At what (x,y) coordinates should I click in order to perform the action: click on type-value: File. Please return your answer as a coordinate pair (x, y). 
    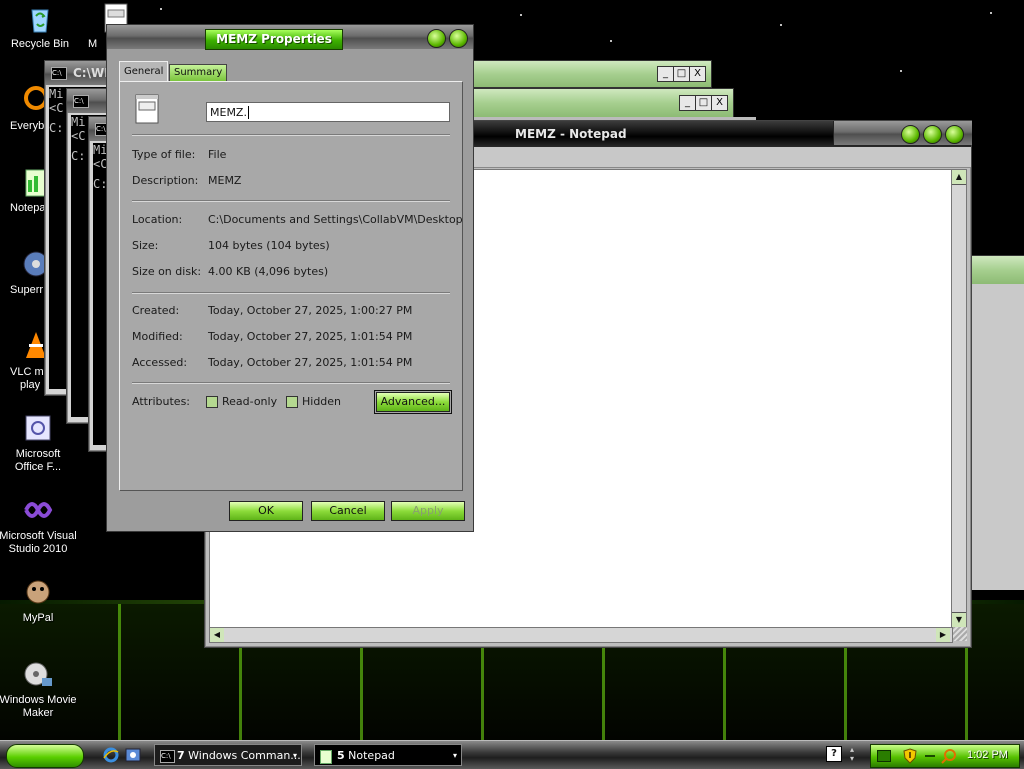
    Looking at the image, I should click on (217, 154).